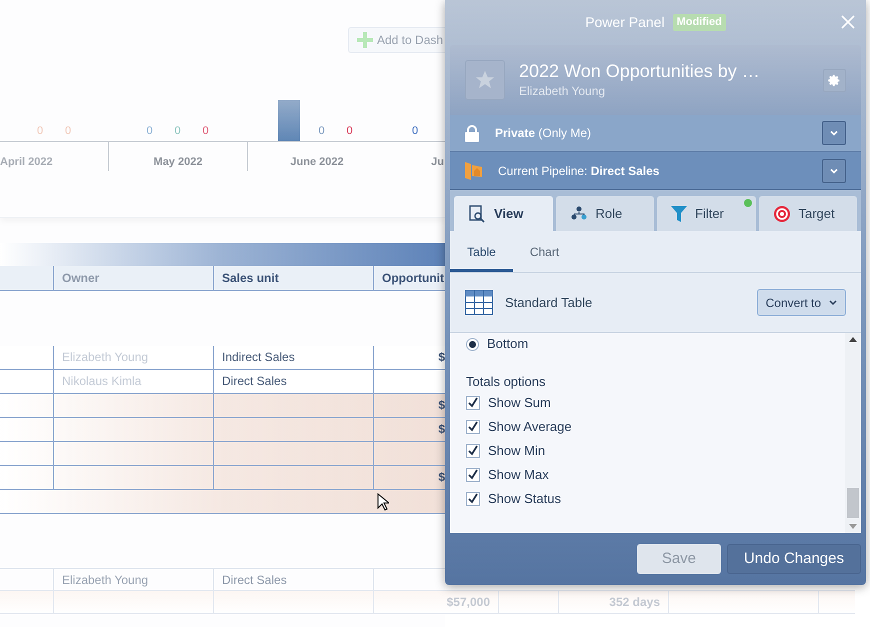 The image size is (870, 627). What do you see at coordinates (647, 475) in the screenshot?
I see `checkbox-option: Show Max` at bounding box center [647, 475].